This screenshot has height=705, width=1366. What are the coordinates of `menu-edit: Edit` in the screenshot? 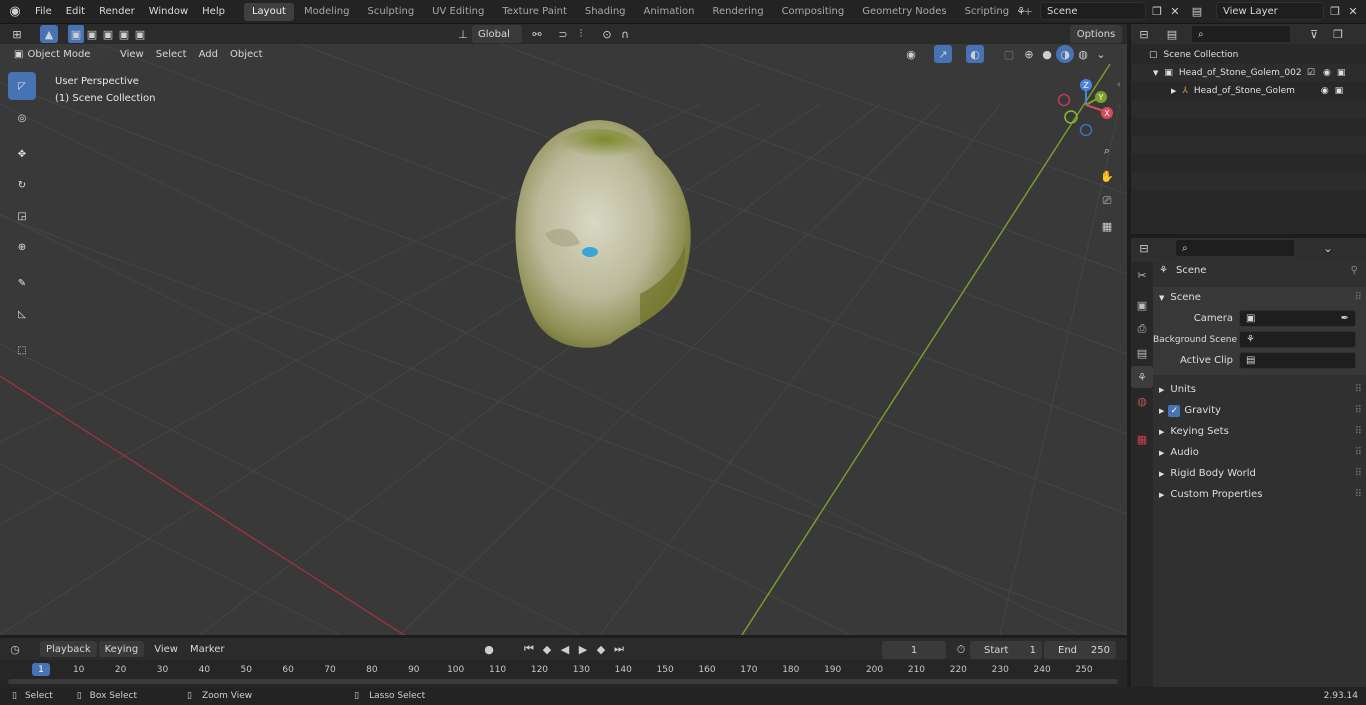 It's located at (75, 12).